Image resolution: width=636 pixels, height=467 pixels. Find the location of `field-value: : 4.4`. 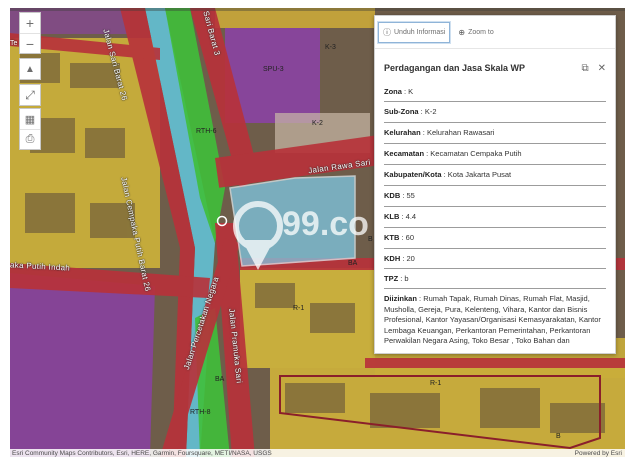

field-value: : 4.4 is located at coordinates (408, 216).